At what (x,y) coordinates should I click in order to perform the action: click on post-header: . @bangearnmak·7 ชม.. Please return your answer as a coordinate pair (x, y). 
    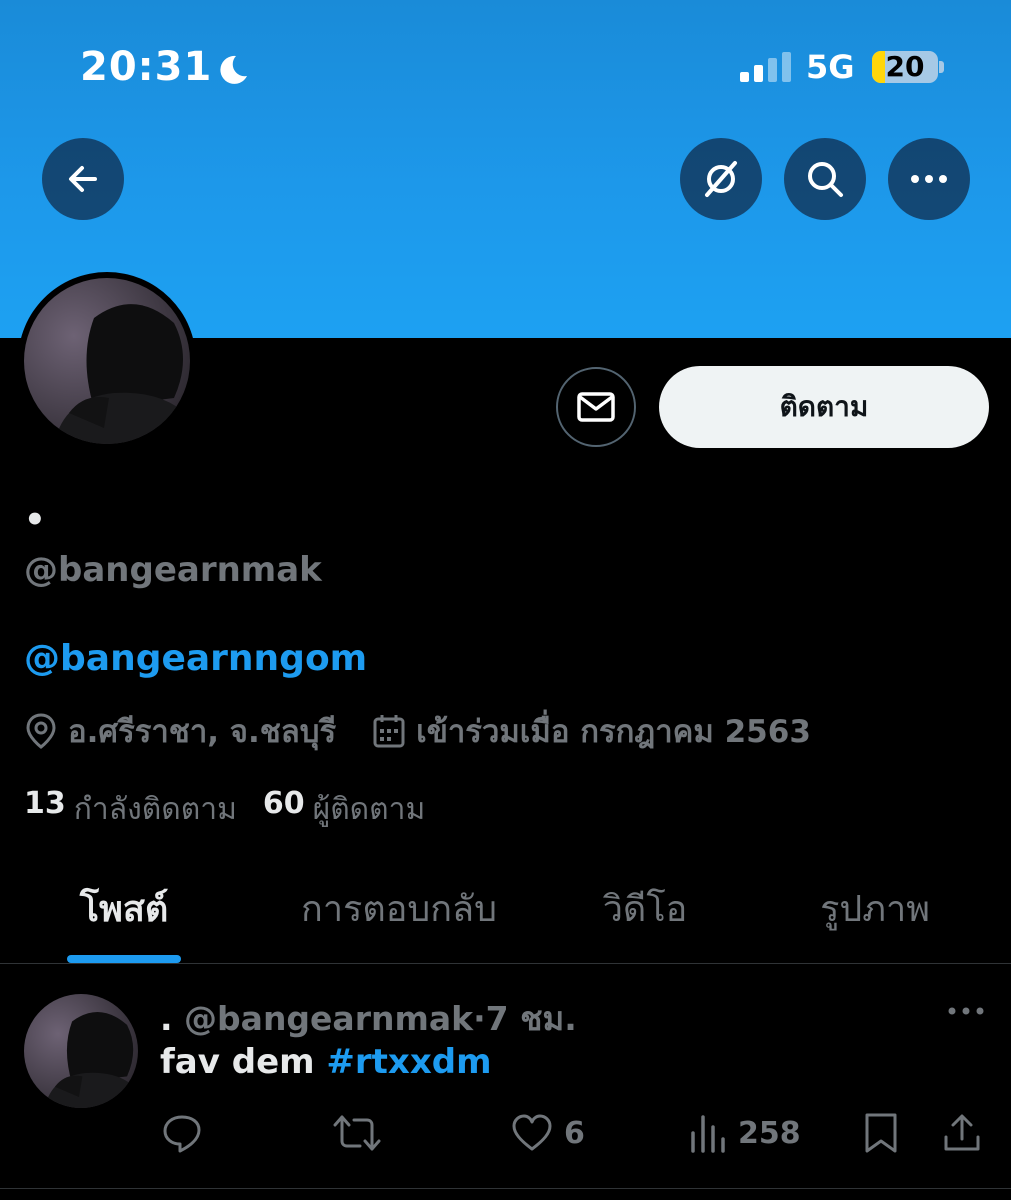
    Looking at the image, I should click on (368, 1018).